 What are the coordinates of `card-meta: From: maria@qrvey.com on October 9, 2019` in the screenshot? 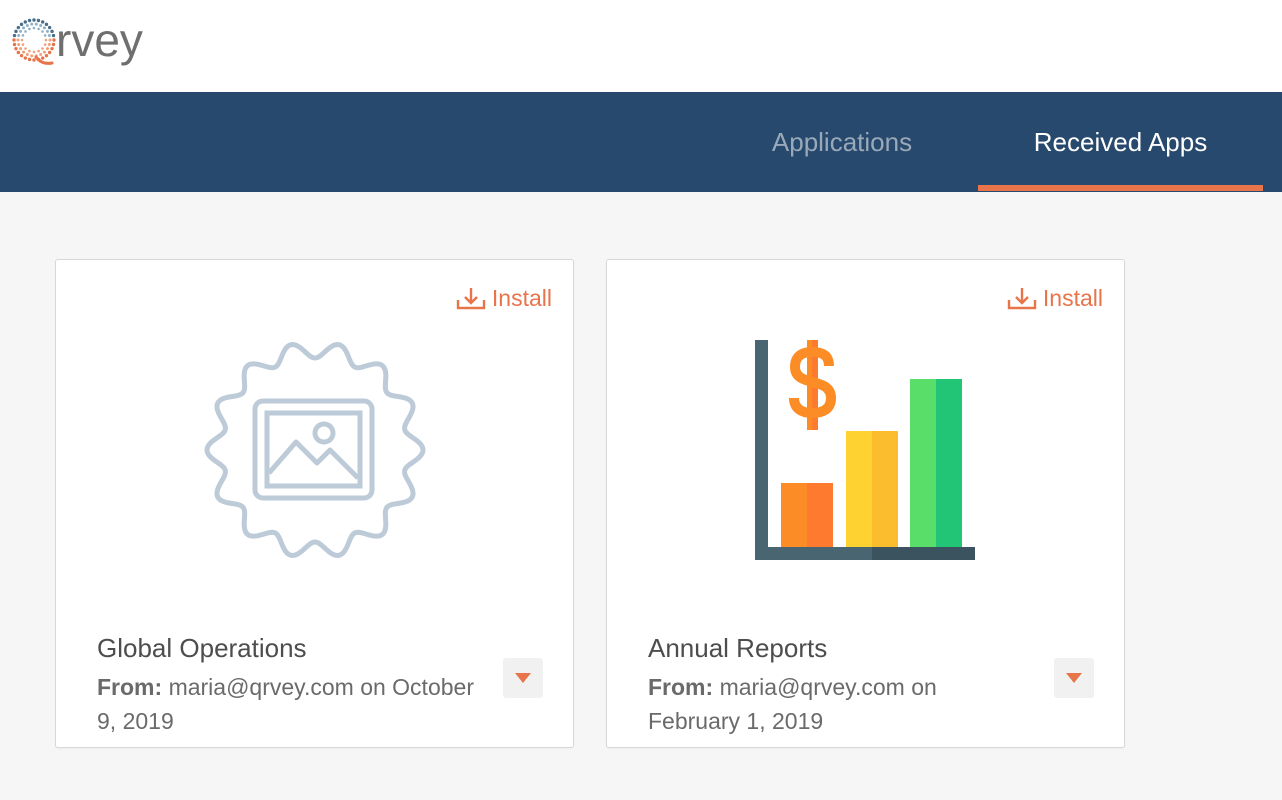 It's located at (297, 704).